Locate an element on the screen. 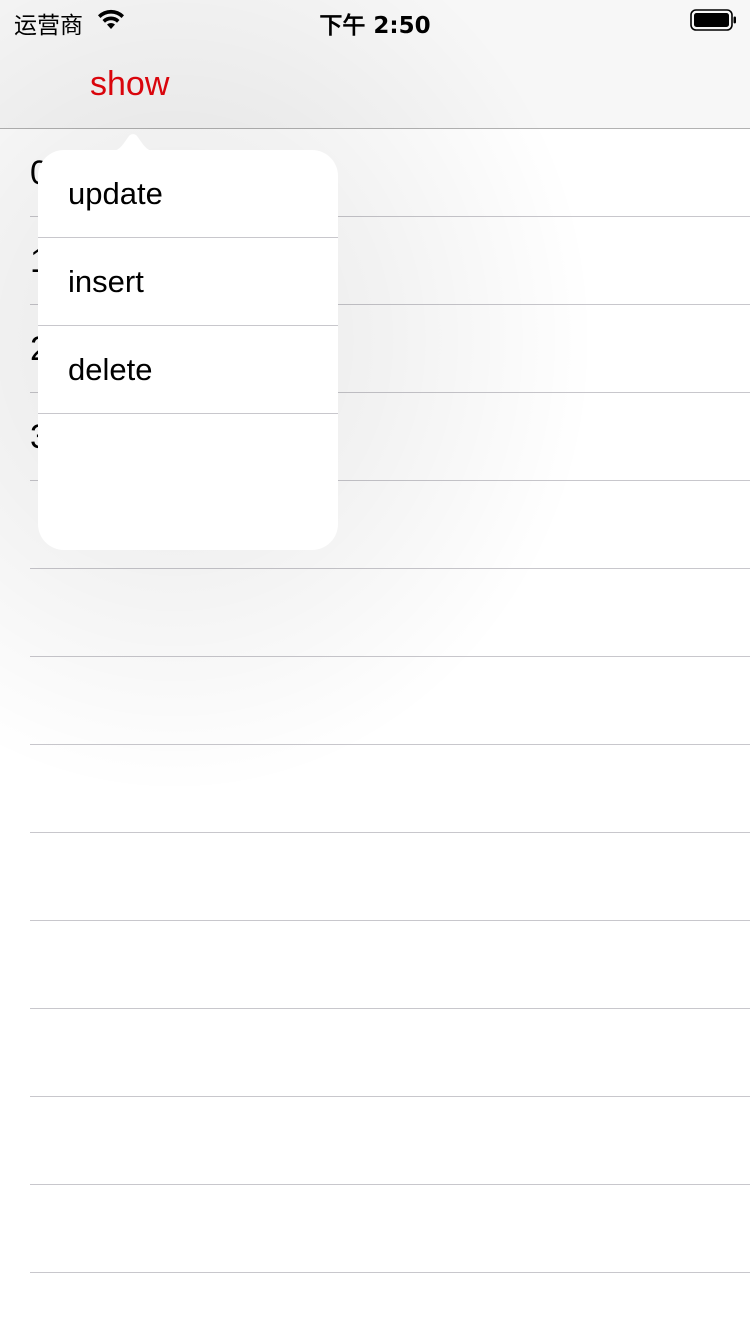 Image resolution: width=750 pixels, height=1334 pixels. battery-icon is located at coordinates (713, 20).